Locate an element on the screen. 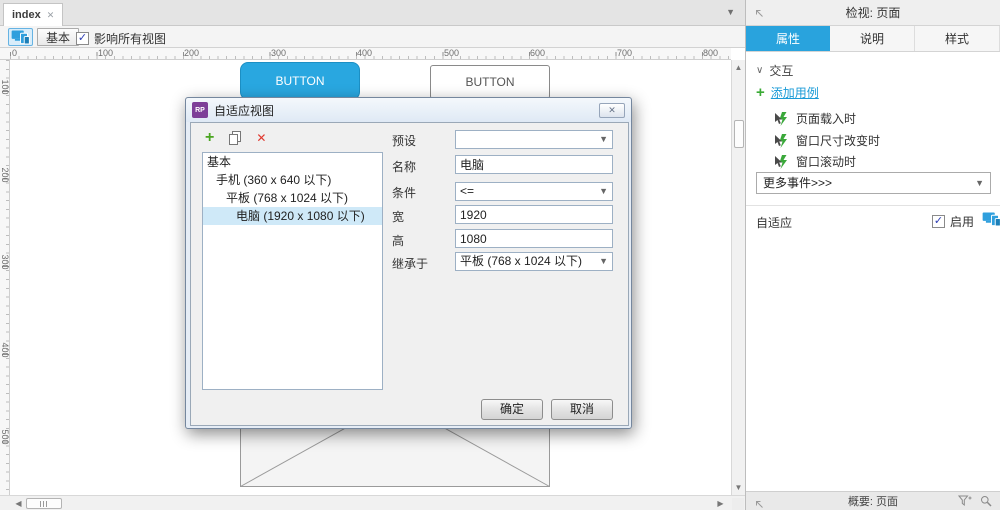  inspector-title: 检视: 页面 is located at coordinates (873, 13).